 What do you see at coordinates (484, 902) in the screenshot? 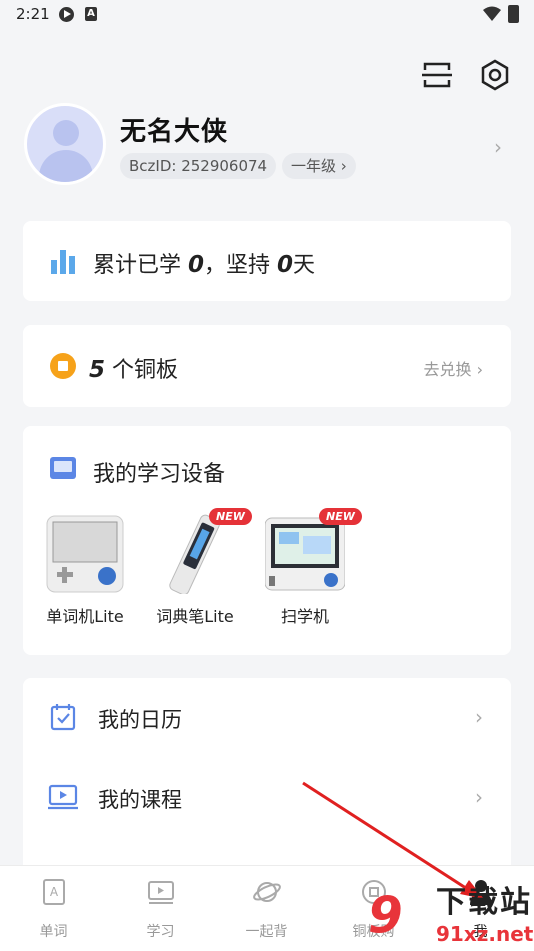
I see `watermark-title: 下载站` at bounding box center [484, 902].